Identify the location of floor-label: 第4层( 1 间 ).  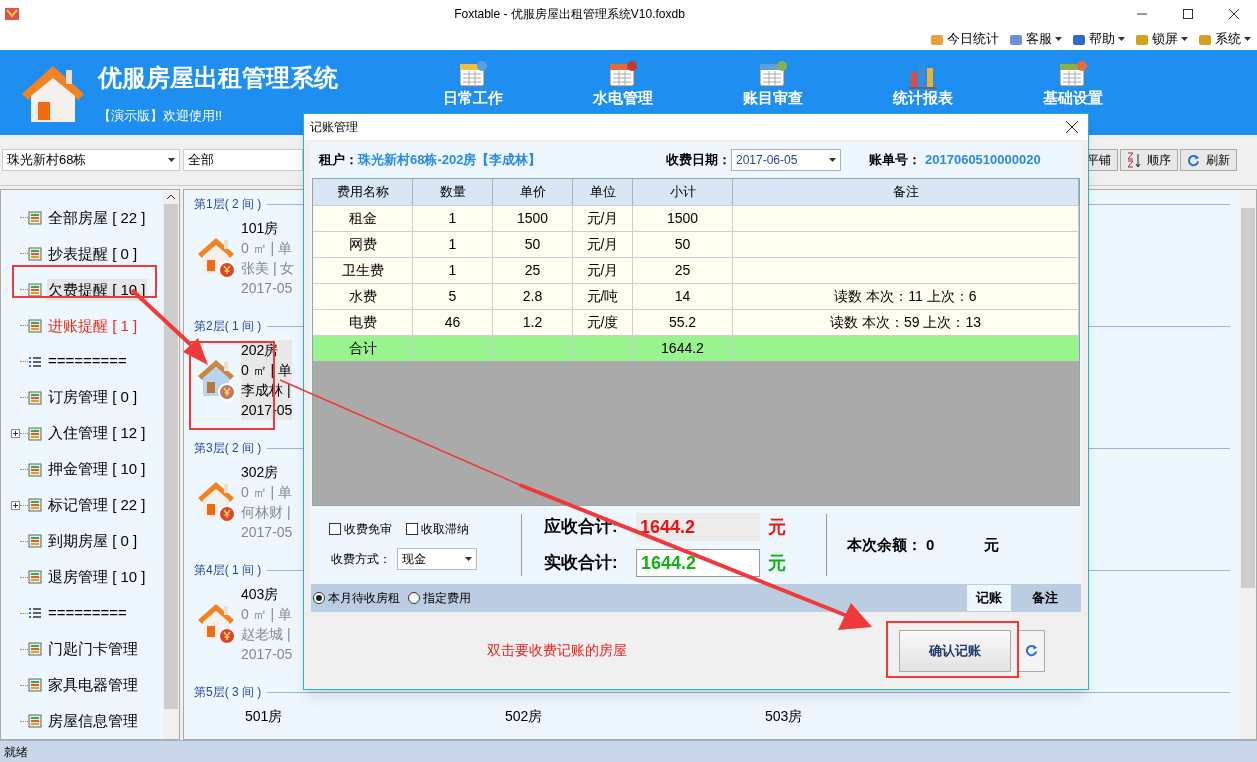
(228, 570).